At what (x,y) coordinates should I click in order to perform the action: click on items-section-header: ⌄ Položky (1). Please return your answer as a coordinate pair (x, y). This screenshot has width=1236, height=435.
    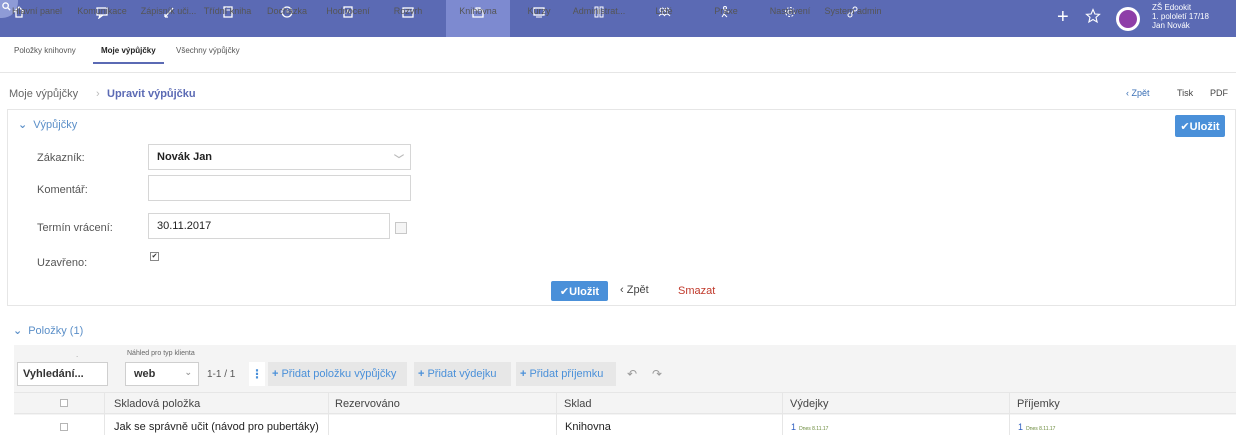
    Looking at the image, I should click on (48, 330).